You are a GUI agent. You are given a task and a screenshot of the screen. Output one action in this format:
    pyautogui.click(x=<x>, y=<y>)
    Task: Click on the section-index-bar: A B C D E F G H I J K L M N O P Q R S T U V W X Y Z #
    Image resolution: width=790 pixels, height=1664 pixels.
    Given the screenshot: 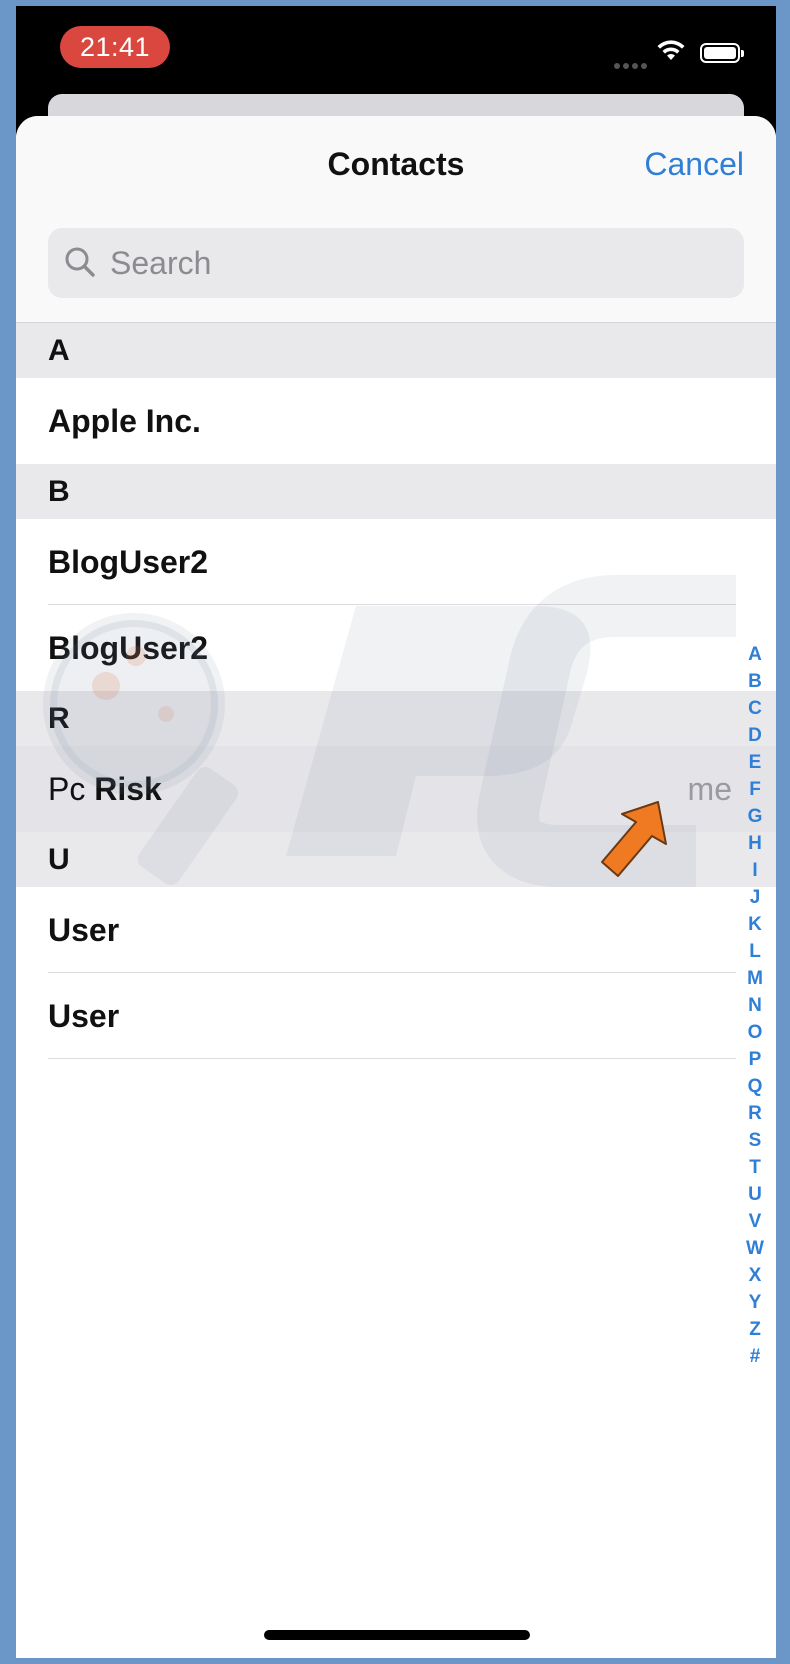 What is the action you would take?
    pyautogui.click(x=755, y=1005)
    